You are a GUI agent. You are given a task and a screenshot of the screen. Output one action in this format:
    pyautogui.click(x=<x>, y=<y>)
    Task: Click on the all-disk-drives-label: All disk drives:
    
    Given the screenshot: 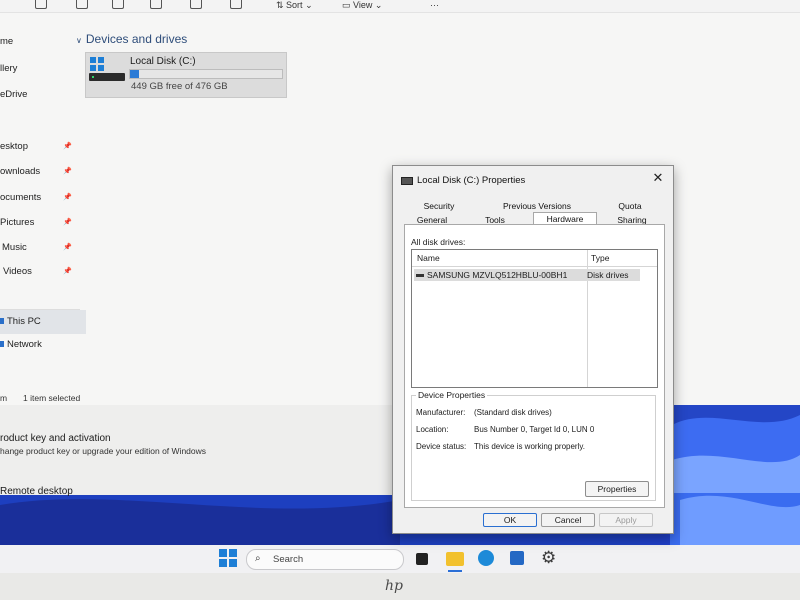 What is the action you would take?
    pyautogui.click(x=438, y=242)
    